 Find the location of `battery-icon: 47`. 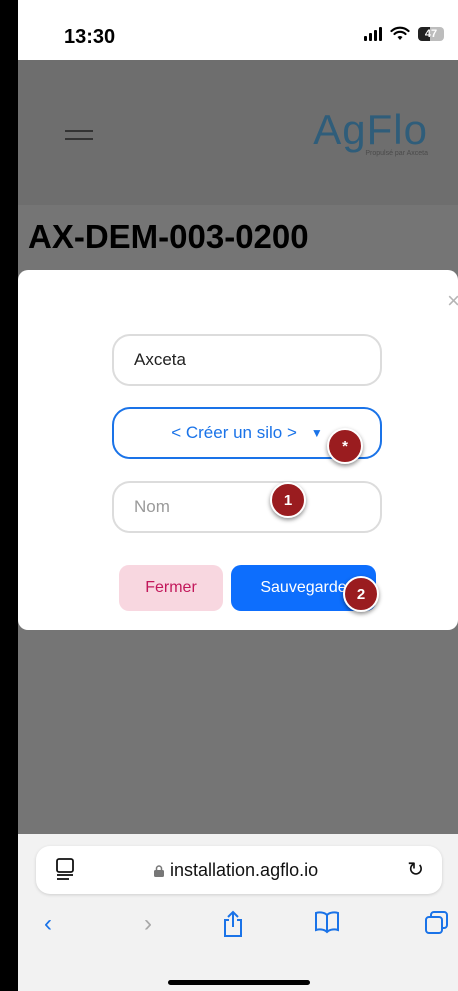

battery-icon: 47 is located at coordinates (431, 34).